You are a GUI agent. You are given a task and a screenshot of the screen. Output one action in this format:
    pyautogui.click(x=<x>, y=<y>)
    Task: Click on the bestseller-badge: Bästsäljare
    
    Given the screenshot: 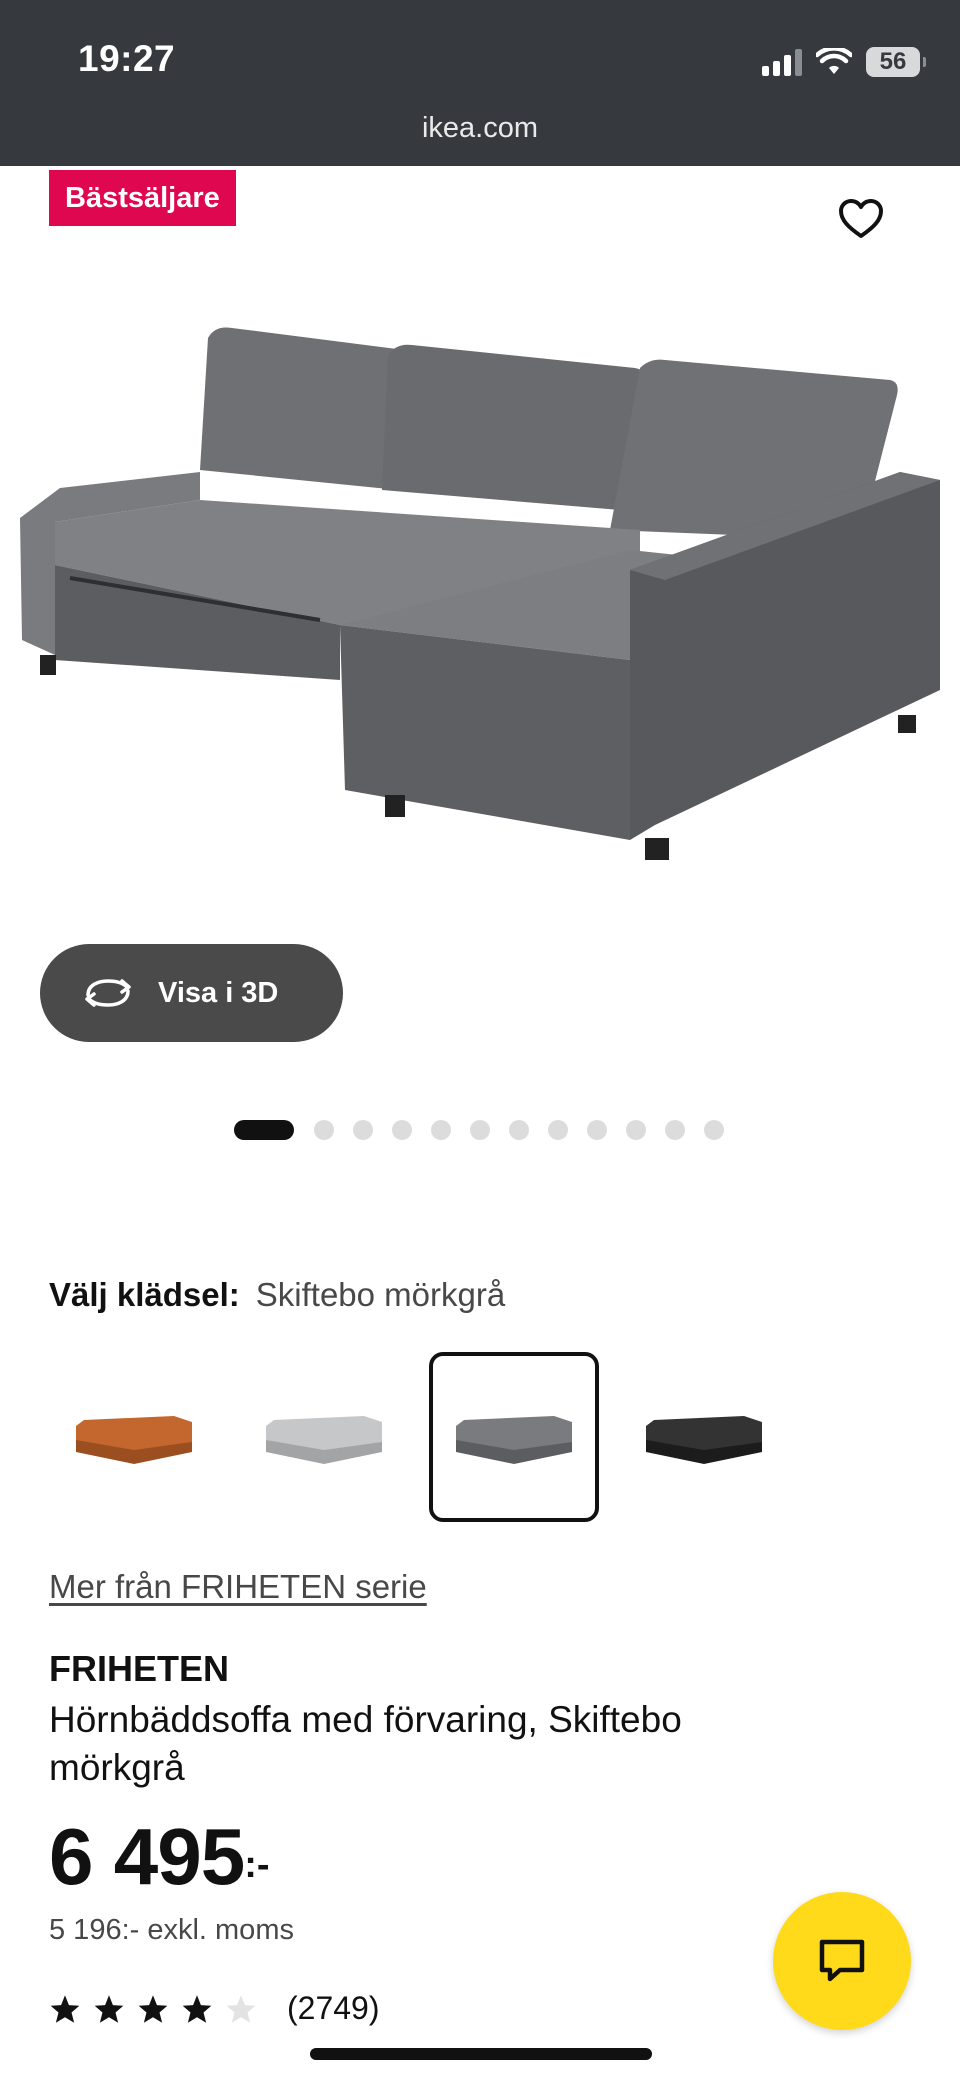 What is the action you would take?
    pyautogui.click(x=142, y=198)
    